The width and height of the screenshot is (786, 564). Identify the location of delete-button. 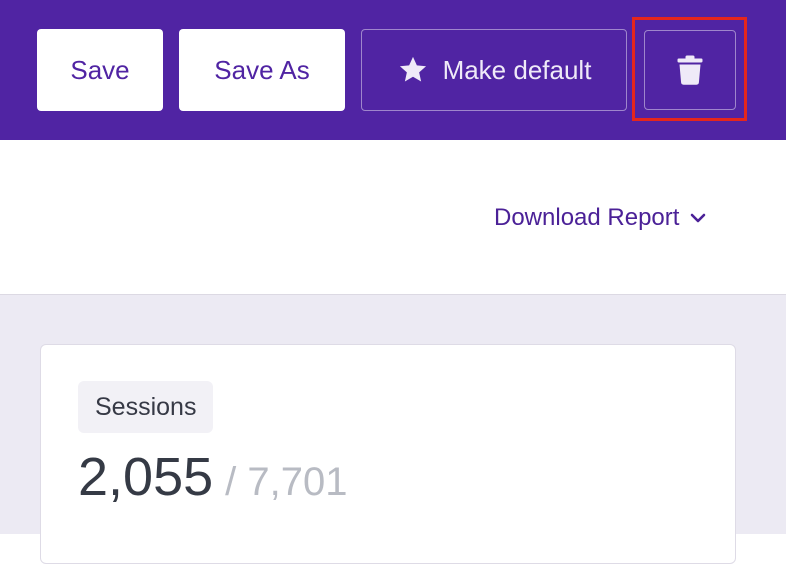
(690, 70).